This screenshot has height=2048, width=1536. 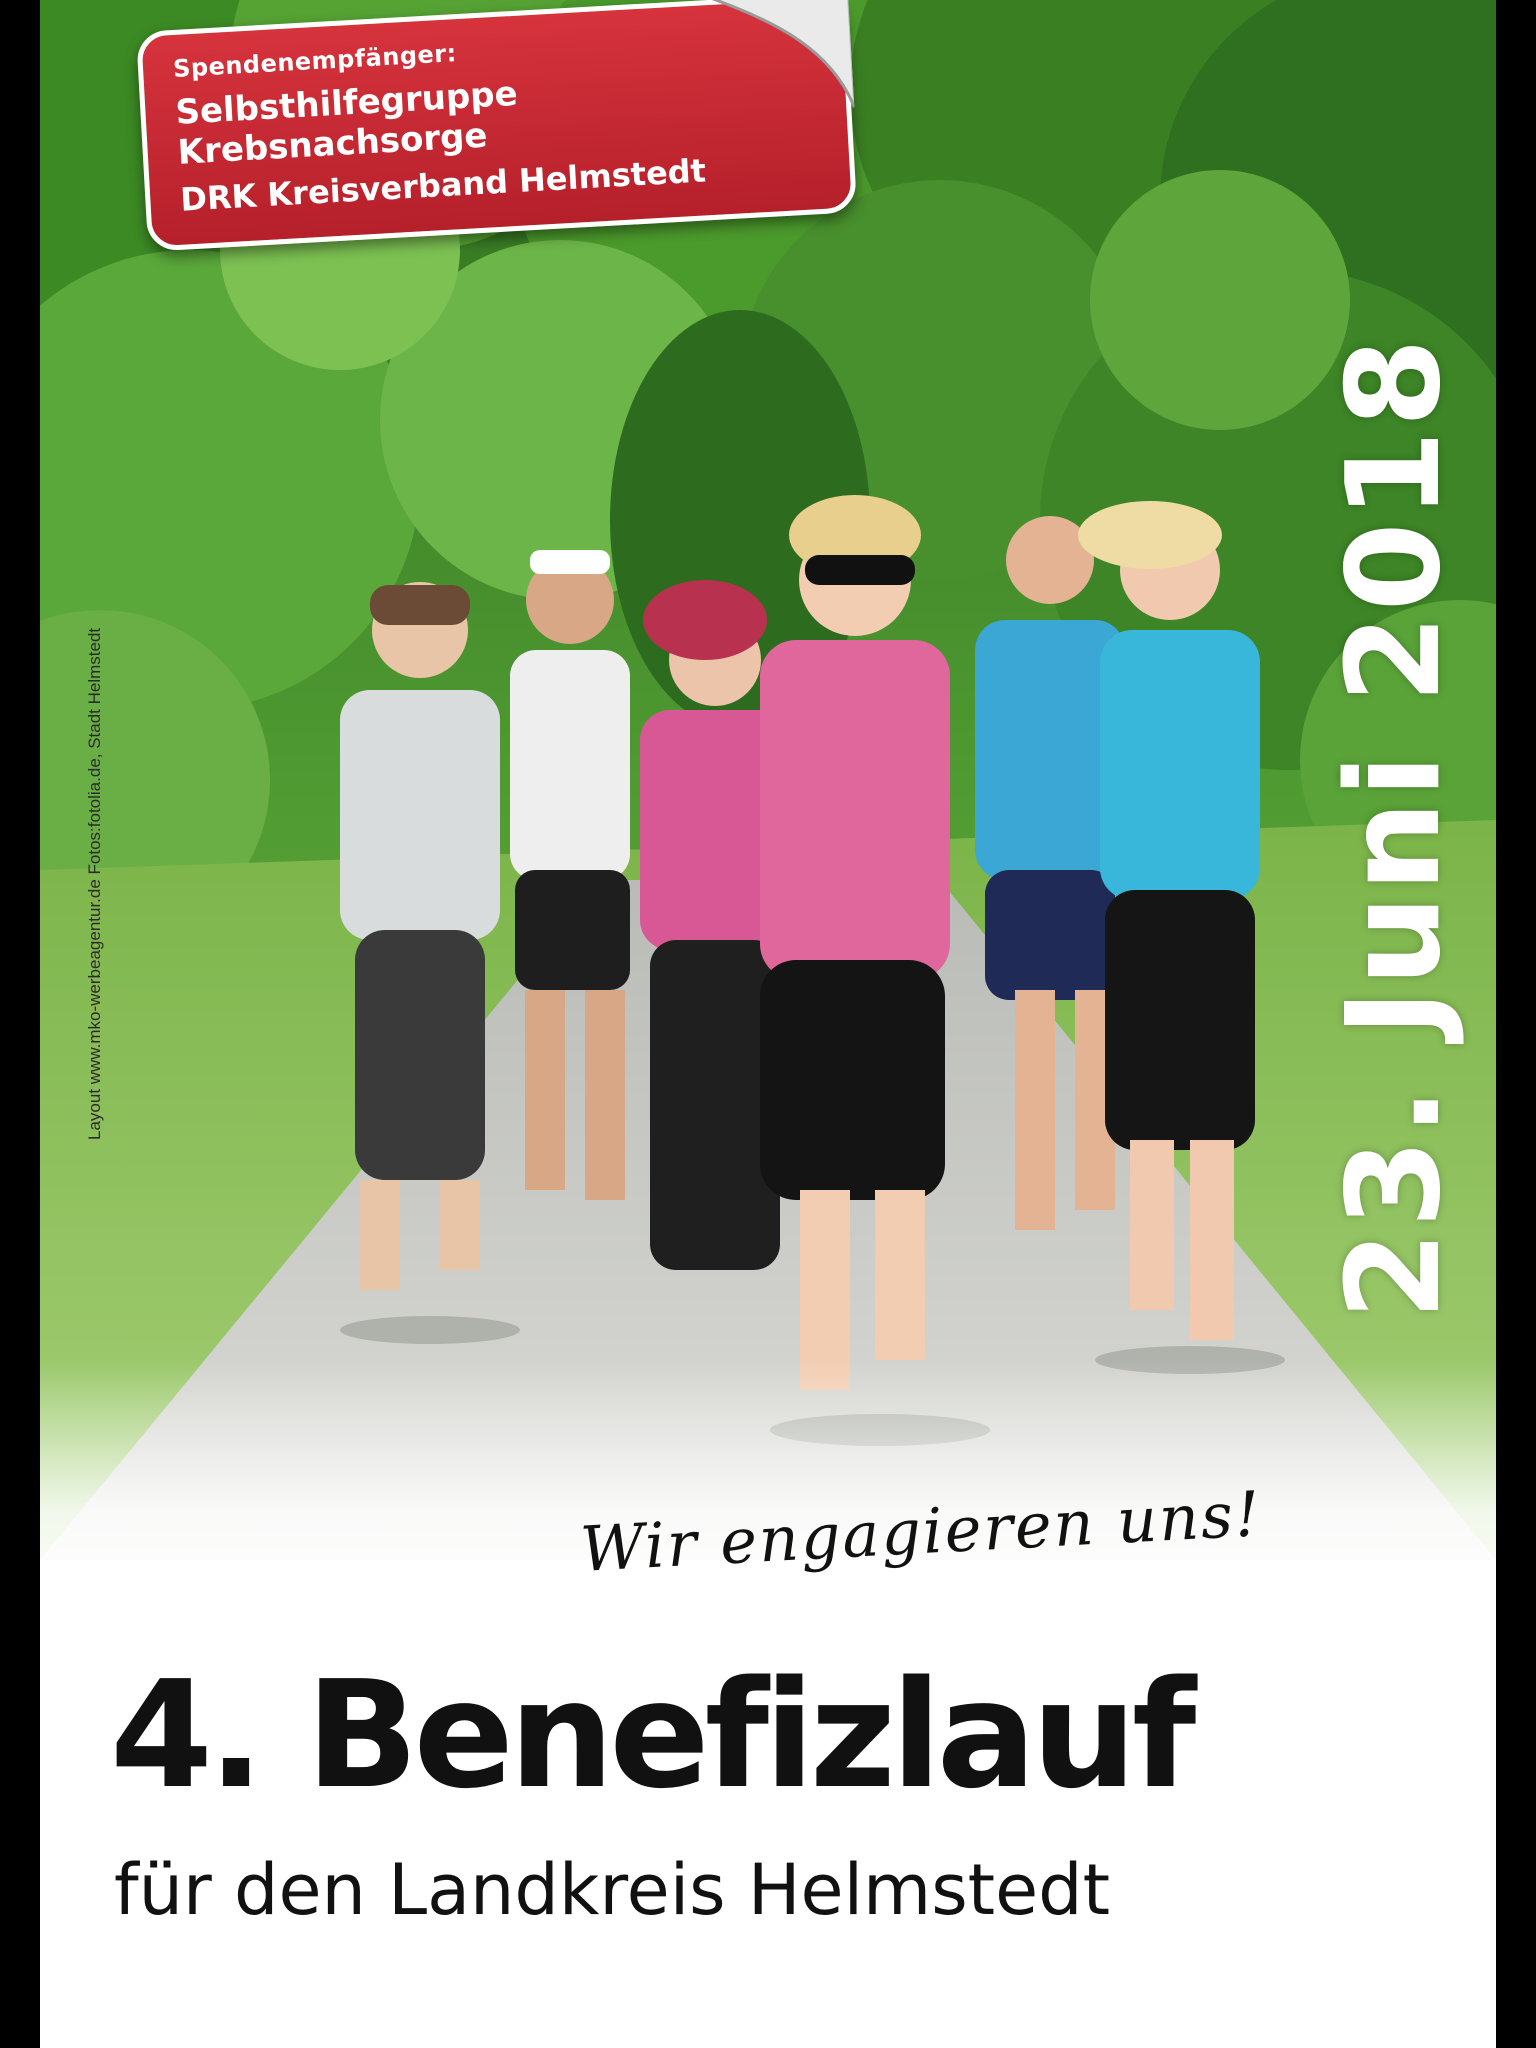 I want to click on event-date: 23. Juni 2018, so click(x=1394, y=827).